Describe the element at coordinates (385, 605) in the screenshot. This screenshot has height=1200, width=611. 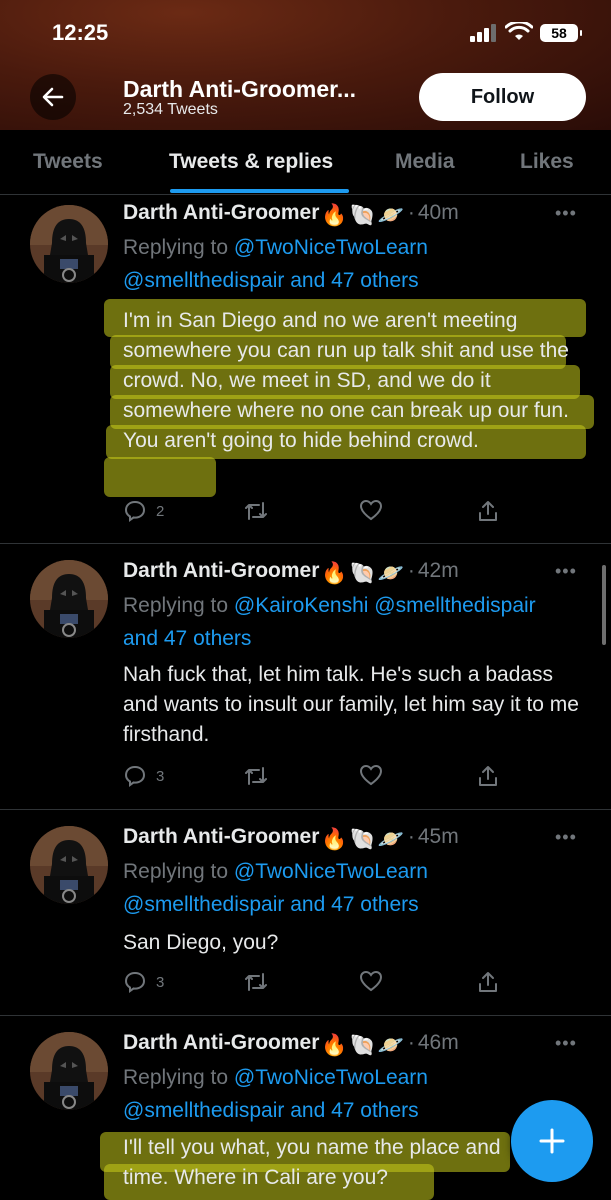
I see `mention-link: @KairoKenshi @smellthedispair` at that location.